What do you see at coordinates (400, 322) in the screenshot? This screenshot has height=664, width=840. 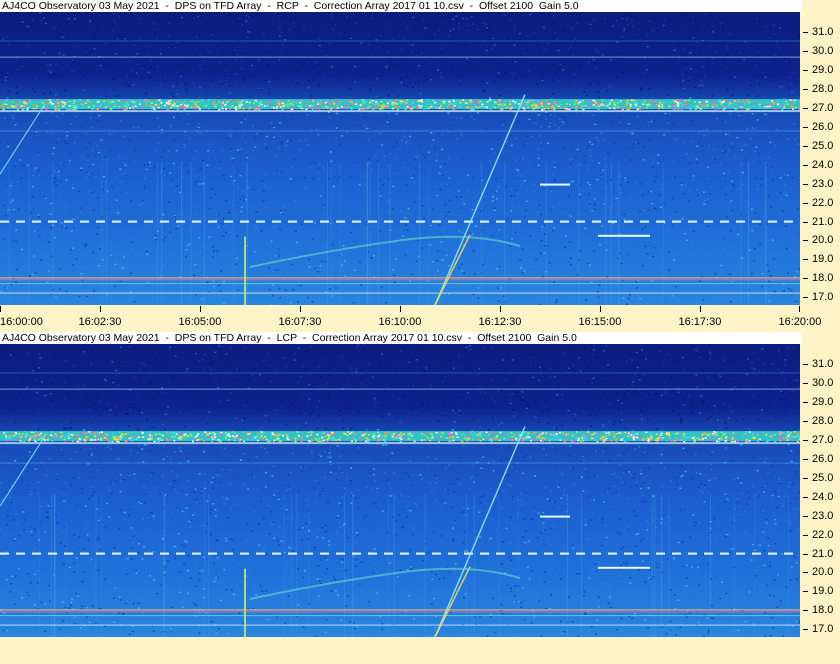 I see `x-tick-label: 16:10:00` at bounding box center [400, 322].